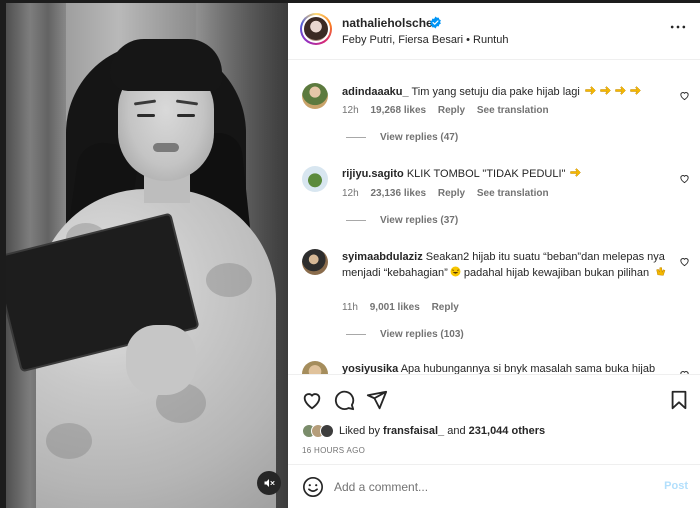  I want to click on comment-likes: 9,001 likes, so click(395, 307).